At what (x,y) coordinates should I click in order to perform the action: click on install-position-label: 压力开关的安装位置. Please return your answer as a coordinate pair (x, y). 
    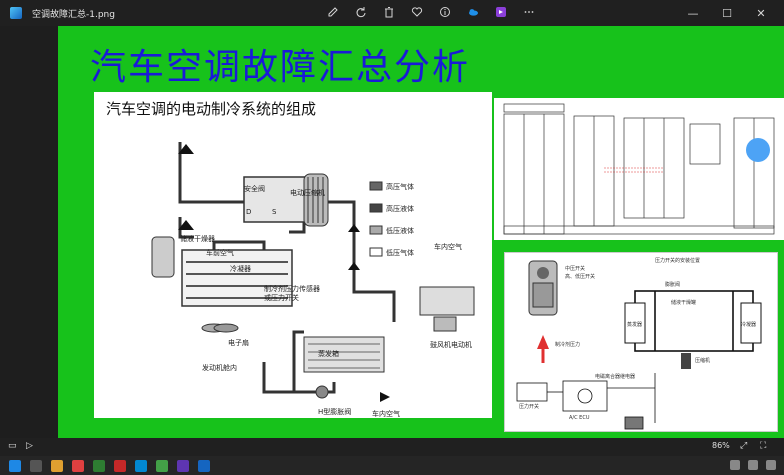
    Looking at the image, I should click on (678, 261).